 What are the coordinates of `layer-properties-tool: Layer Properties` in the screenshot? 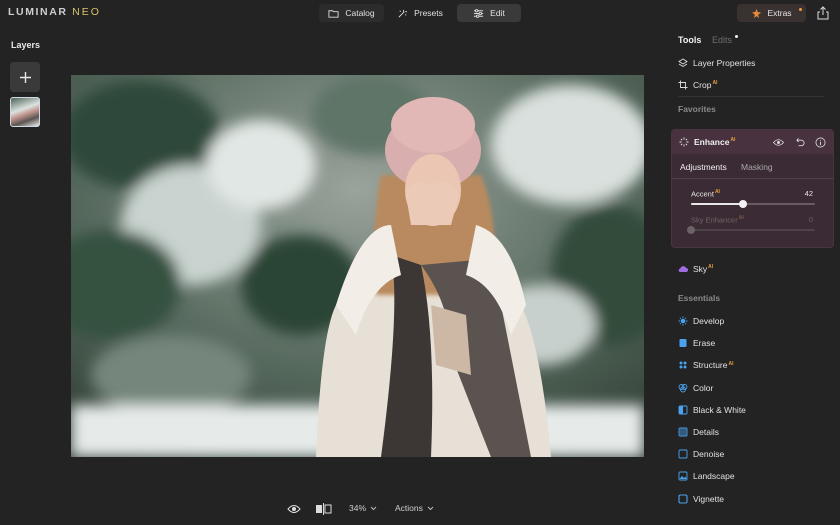 It's located at (716, 63).